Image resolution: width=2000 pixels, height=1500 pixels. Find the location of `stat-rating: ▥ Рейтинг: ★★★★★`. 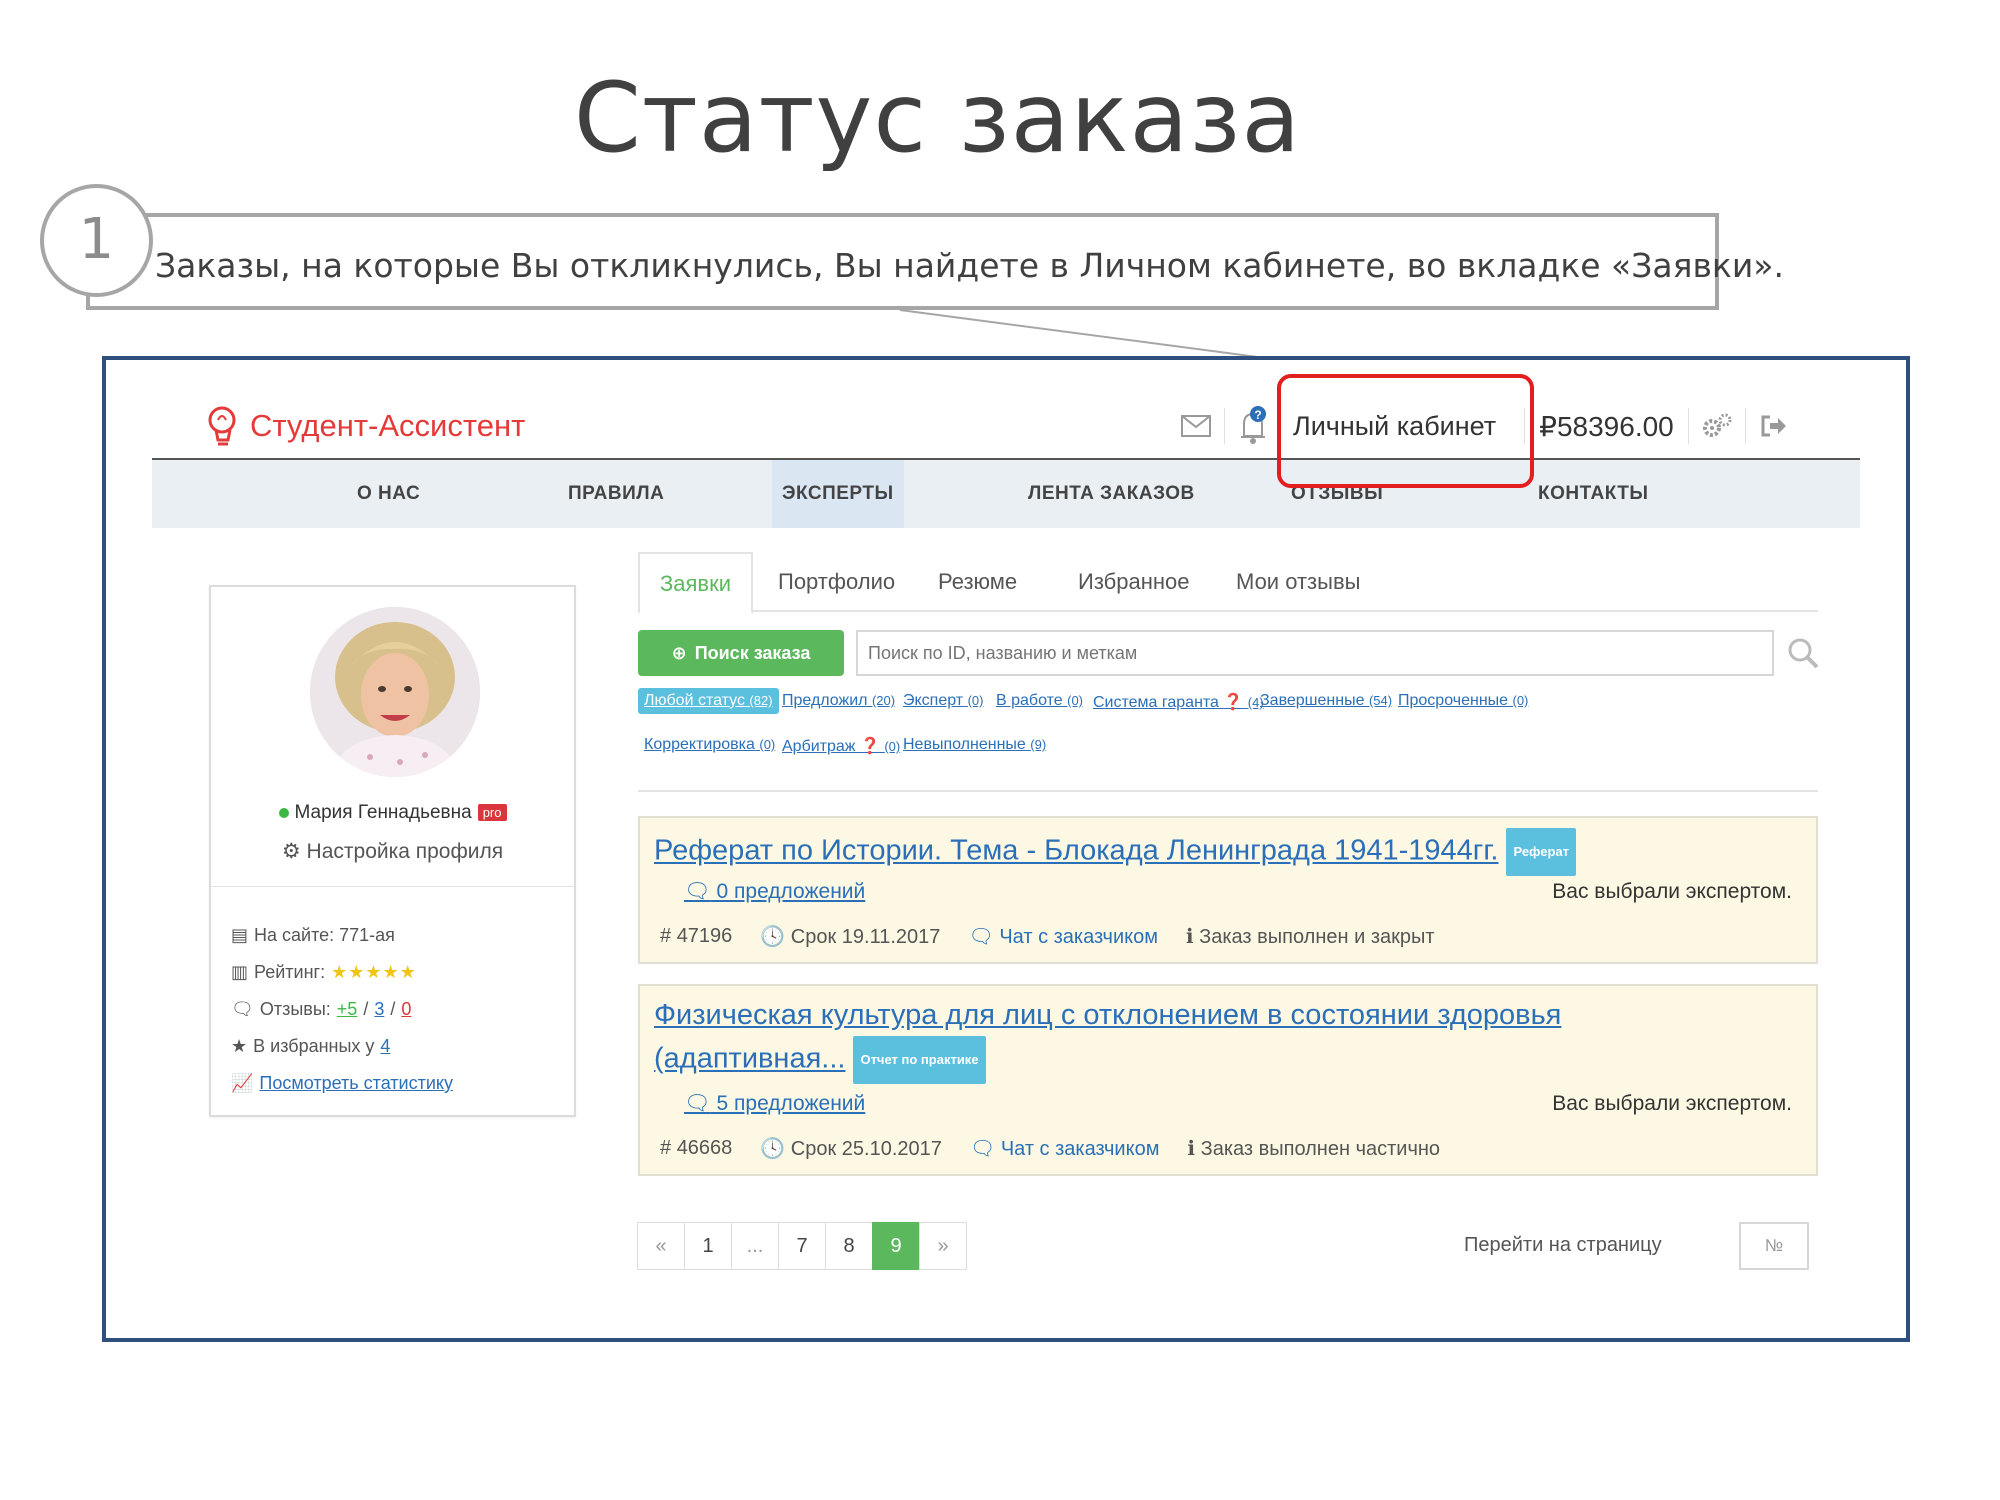

stat-rating: ▥ Рейтинг: ★★★★★ is located at coordinates (342, 972).